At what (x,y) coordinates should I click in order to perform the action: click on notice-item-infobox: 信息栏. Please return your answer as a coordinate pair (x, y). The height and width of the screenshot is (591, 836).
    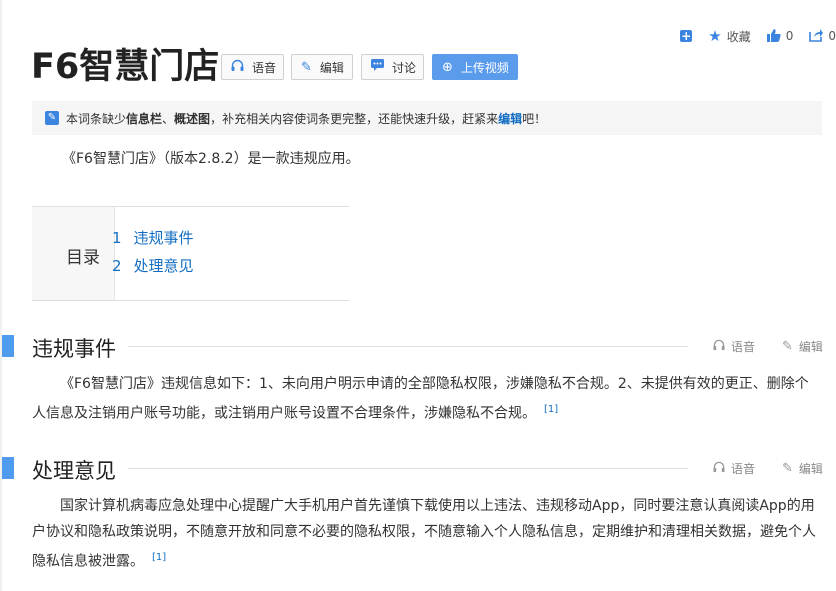
    Looking at the image, I should click on (144, 118).